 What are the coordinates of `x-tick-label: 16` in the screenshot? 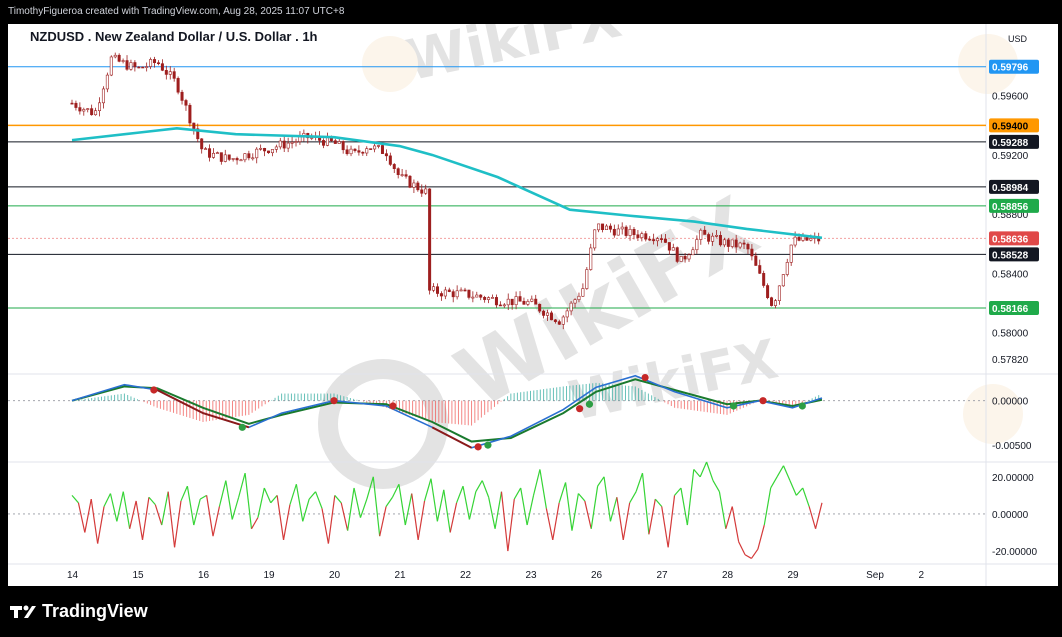 It's located at (204, 575).